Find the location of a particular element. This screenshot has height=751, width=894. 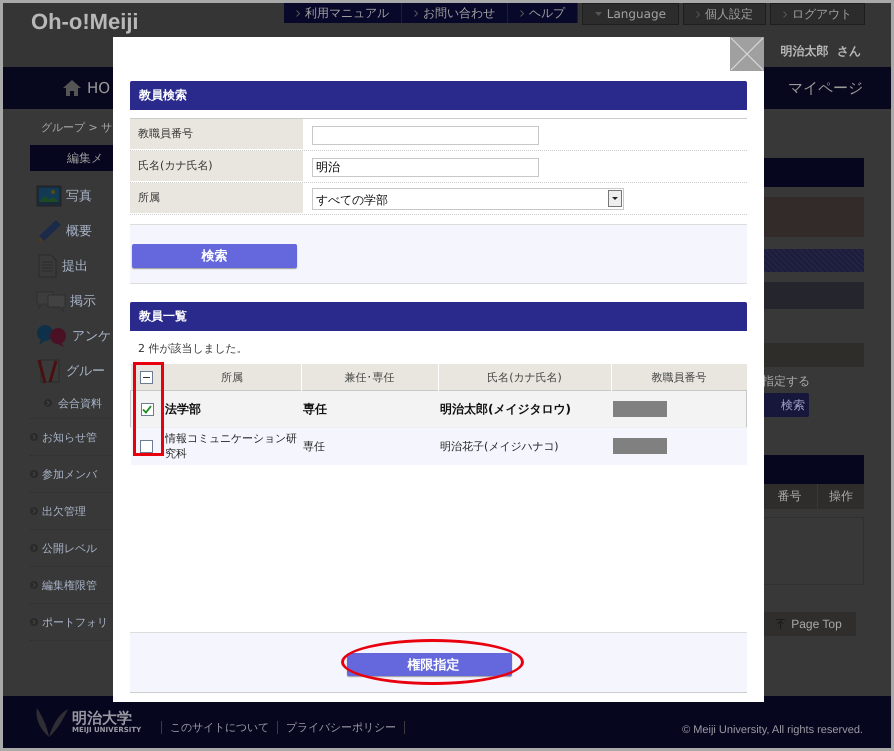

pencil-icon is located at coordinates (49, 230).